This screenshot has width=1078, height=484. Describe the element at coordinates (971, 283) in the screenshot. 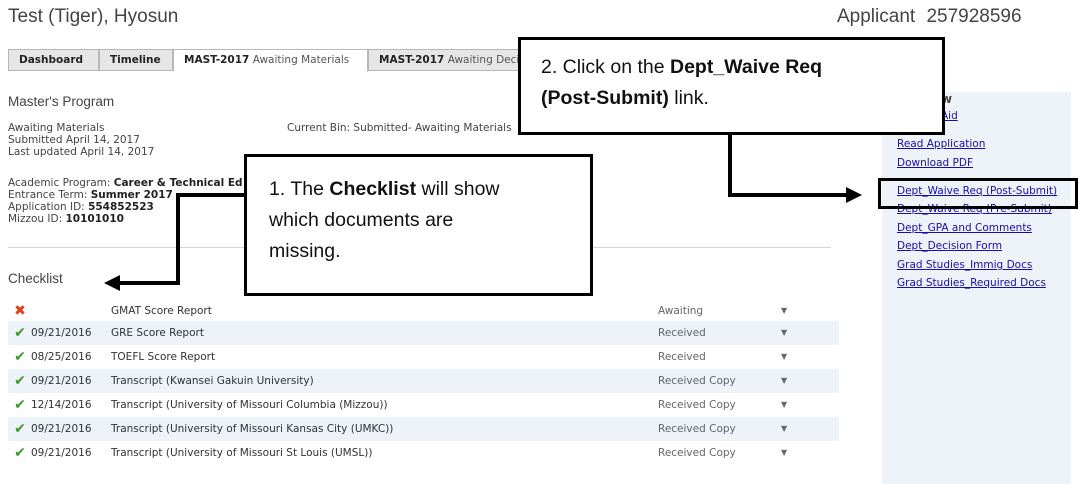

I see `sidebar-link-grad-required-docs: Grad Studies_Required Docs` at that location.